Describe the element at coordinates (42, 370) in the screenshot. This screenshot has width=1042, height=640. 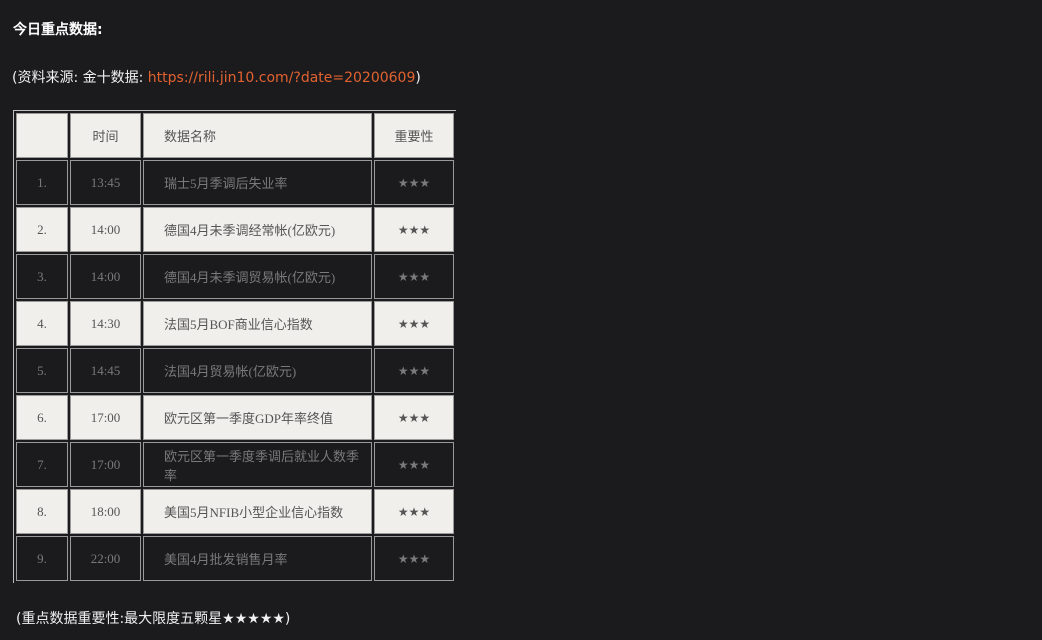
I see `row-index: 5.` at that location.